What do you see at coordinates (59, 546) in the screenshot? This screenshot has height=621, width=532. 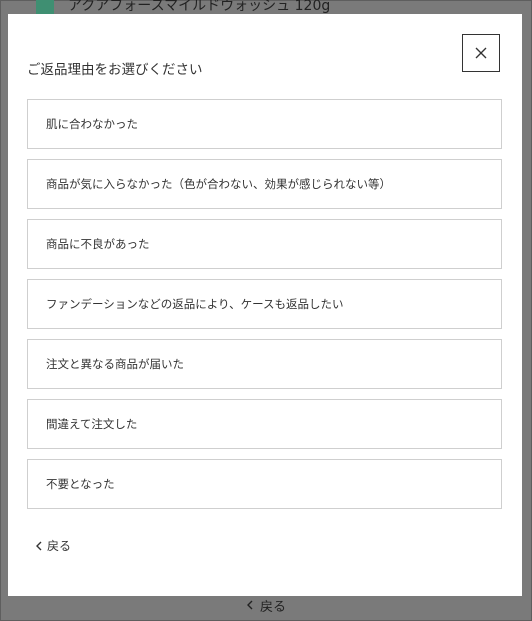 I see `back-label: 戻る` at bounding box center [59, 546].